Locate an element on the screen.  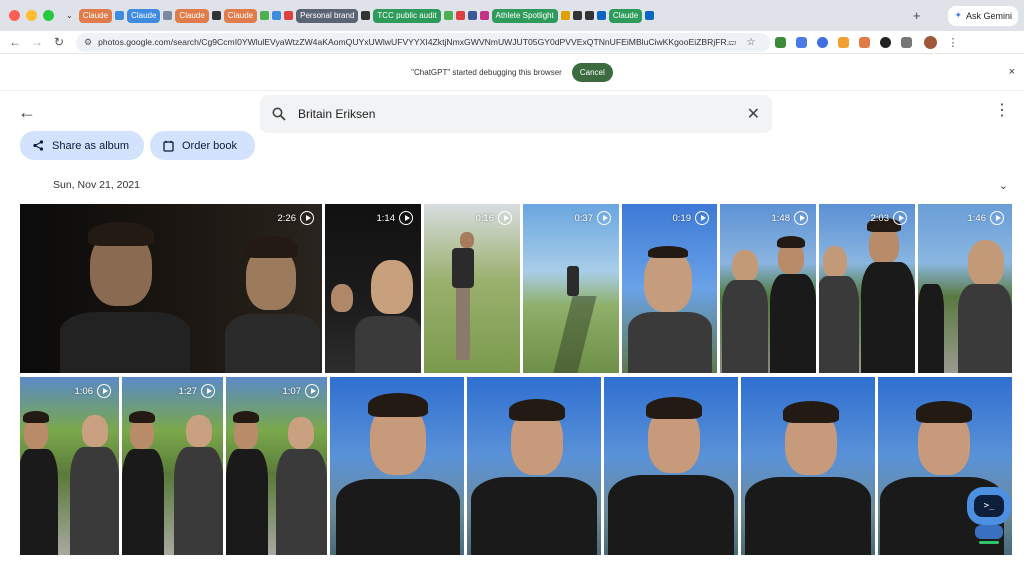
order-book-label: Order book is located at coordinates (210, 145).